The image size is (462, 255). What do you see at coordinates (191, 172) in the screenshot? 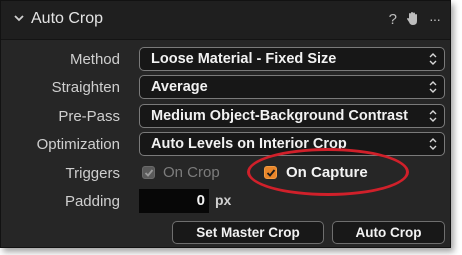
I see `on-crop-label: On Crop` at bounding box center [191, 172].